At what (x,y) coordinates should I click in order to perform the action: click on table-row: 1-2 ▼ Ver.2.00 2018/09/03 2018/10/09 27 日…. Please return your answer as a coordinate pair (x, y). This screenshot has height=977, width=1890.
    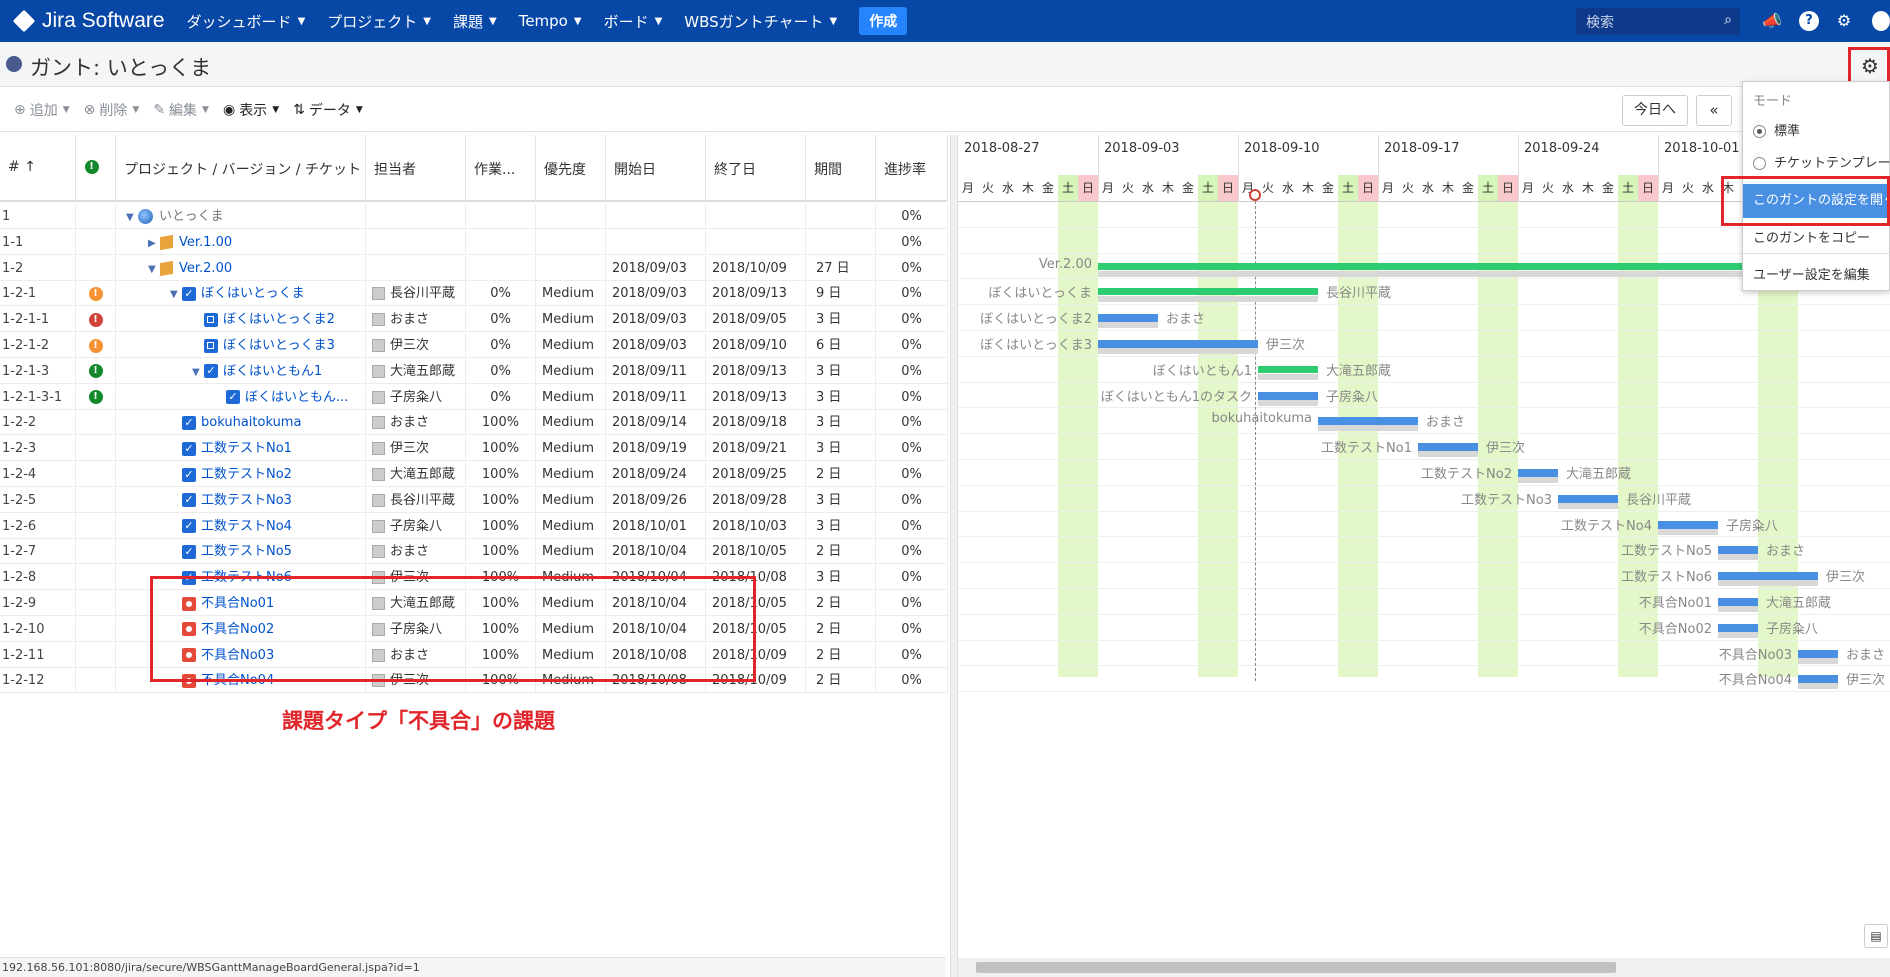
    Looking at the image, I should click on (474, 268).